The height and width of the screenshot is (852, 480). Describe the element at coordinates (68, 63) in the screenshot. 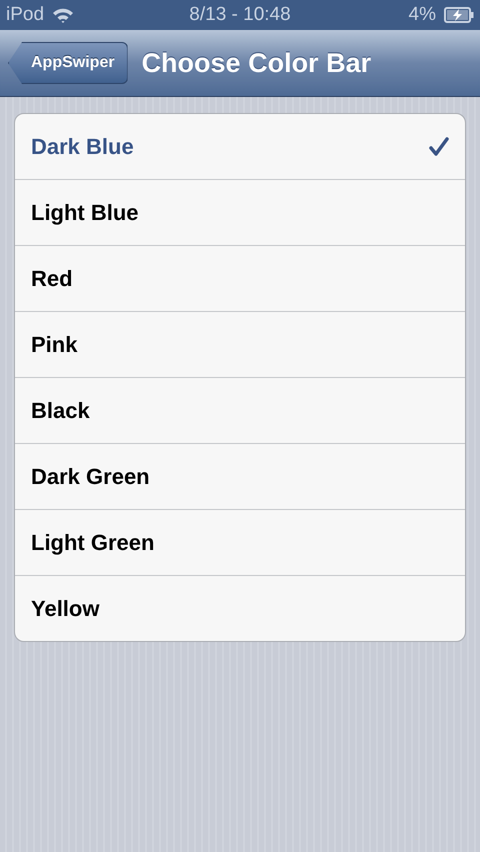

I see `back-button: AppSwiper` at that location.